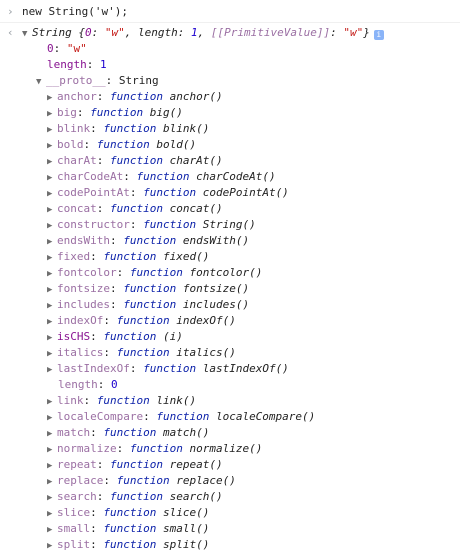 Image resolution: width=460 pixels, height=554 pixels. Describe the element at coordinates (168, 193) in the screenshot. I see `proto-member-row: ▶ codePointAt: function codePointAt()` at that location.